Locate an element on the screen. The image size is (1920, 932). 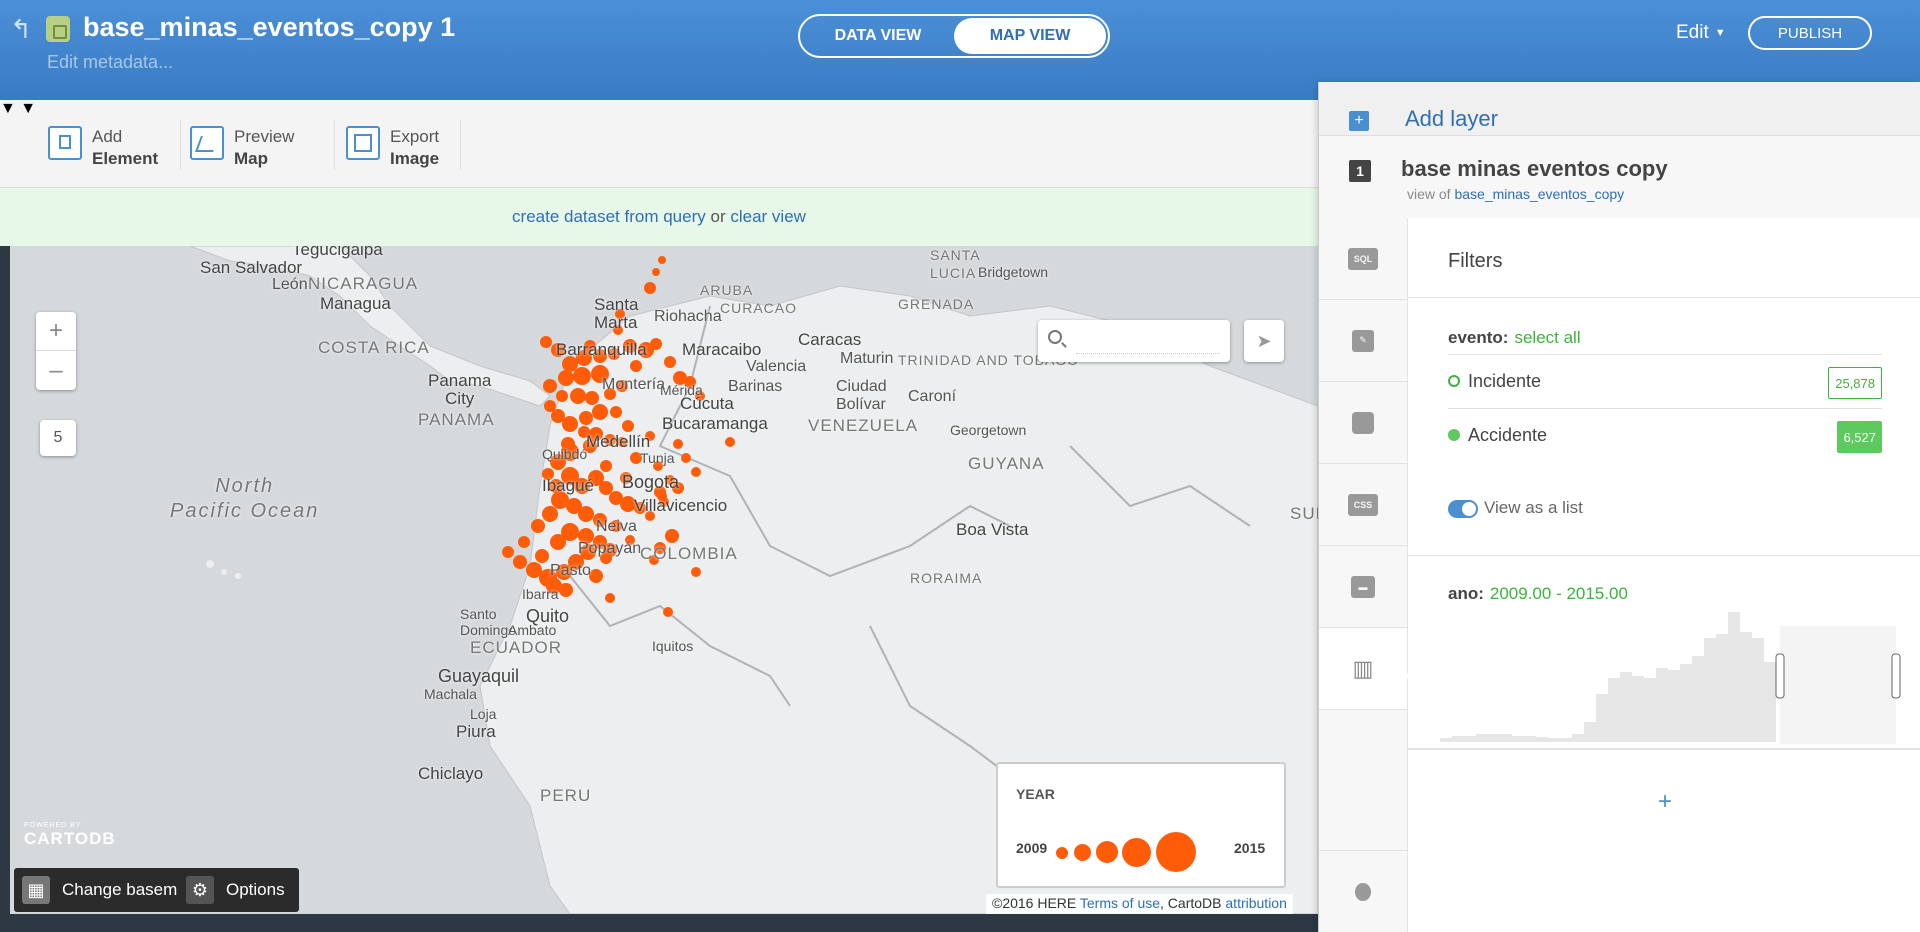
wizard-tab: ✎ is located at coordinates (1363, 341).